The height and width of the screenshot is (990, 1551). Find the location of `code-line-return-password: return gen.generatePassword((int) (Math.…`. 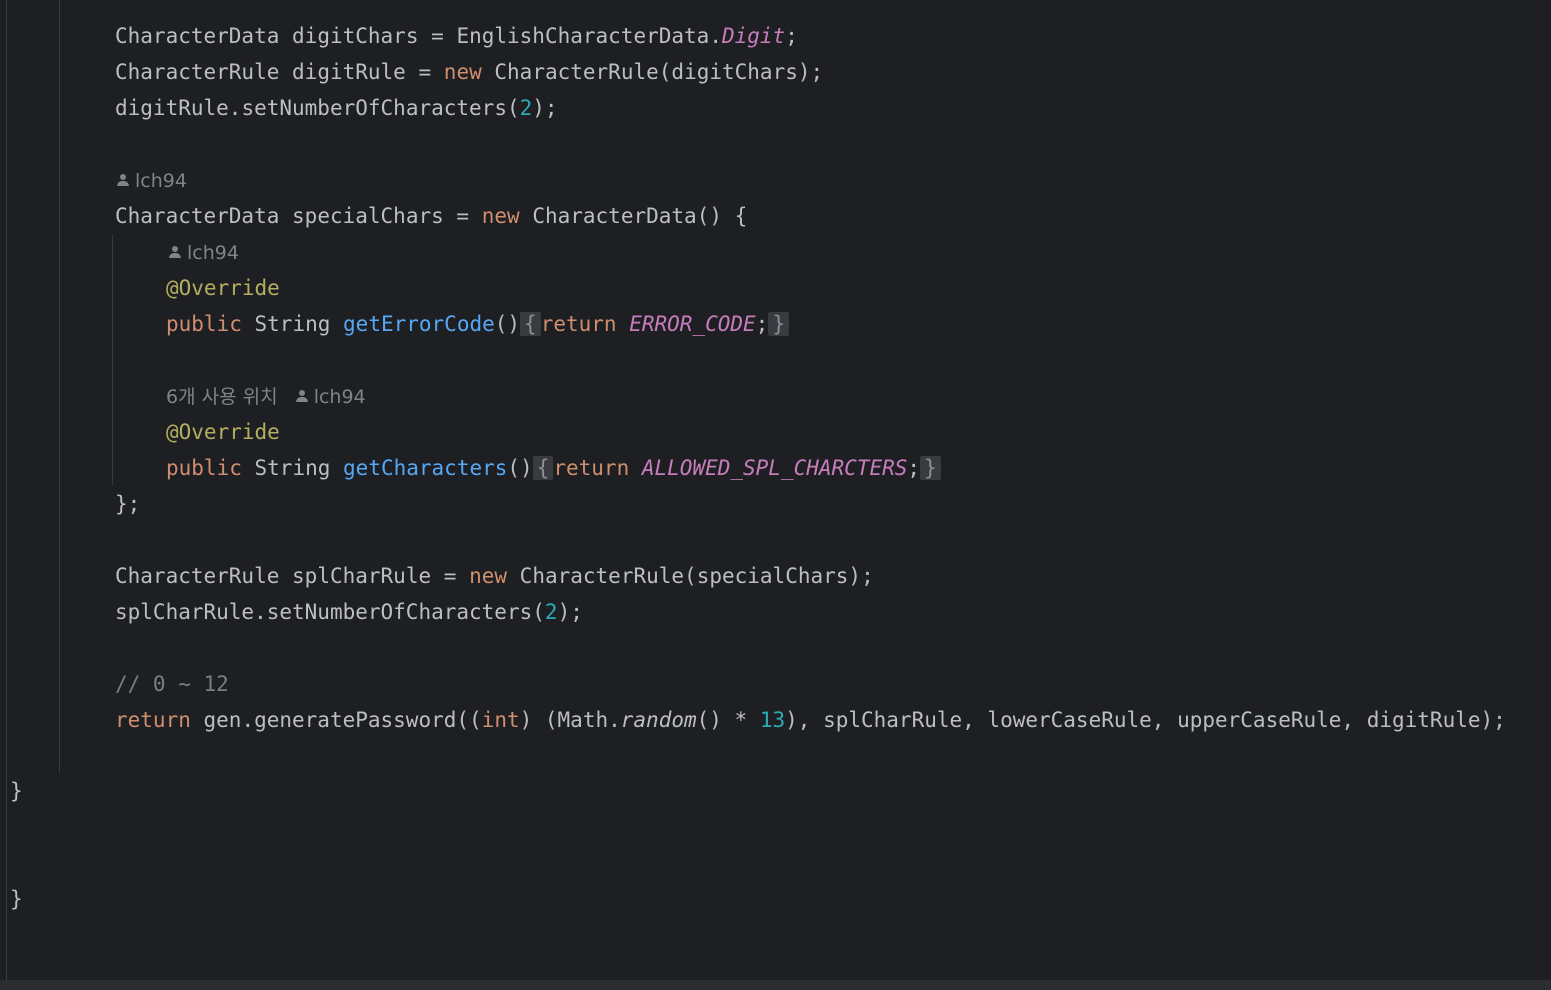

code-line-return-password: return gen.generatePassword((int) (Math.… is located at coordinates (810, 720).